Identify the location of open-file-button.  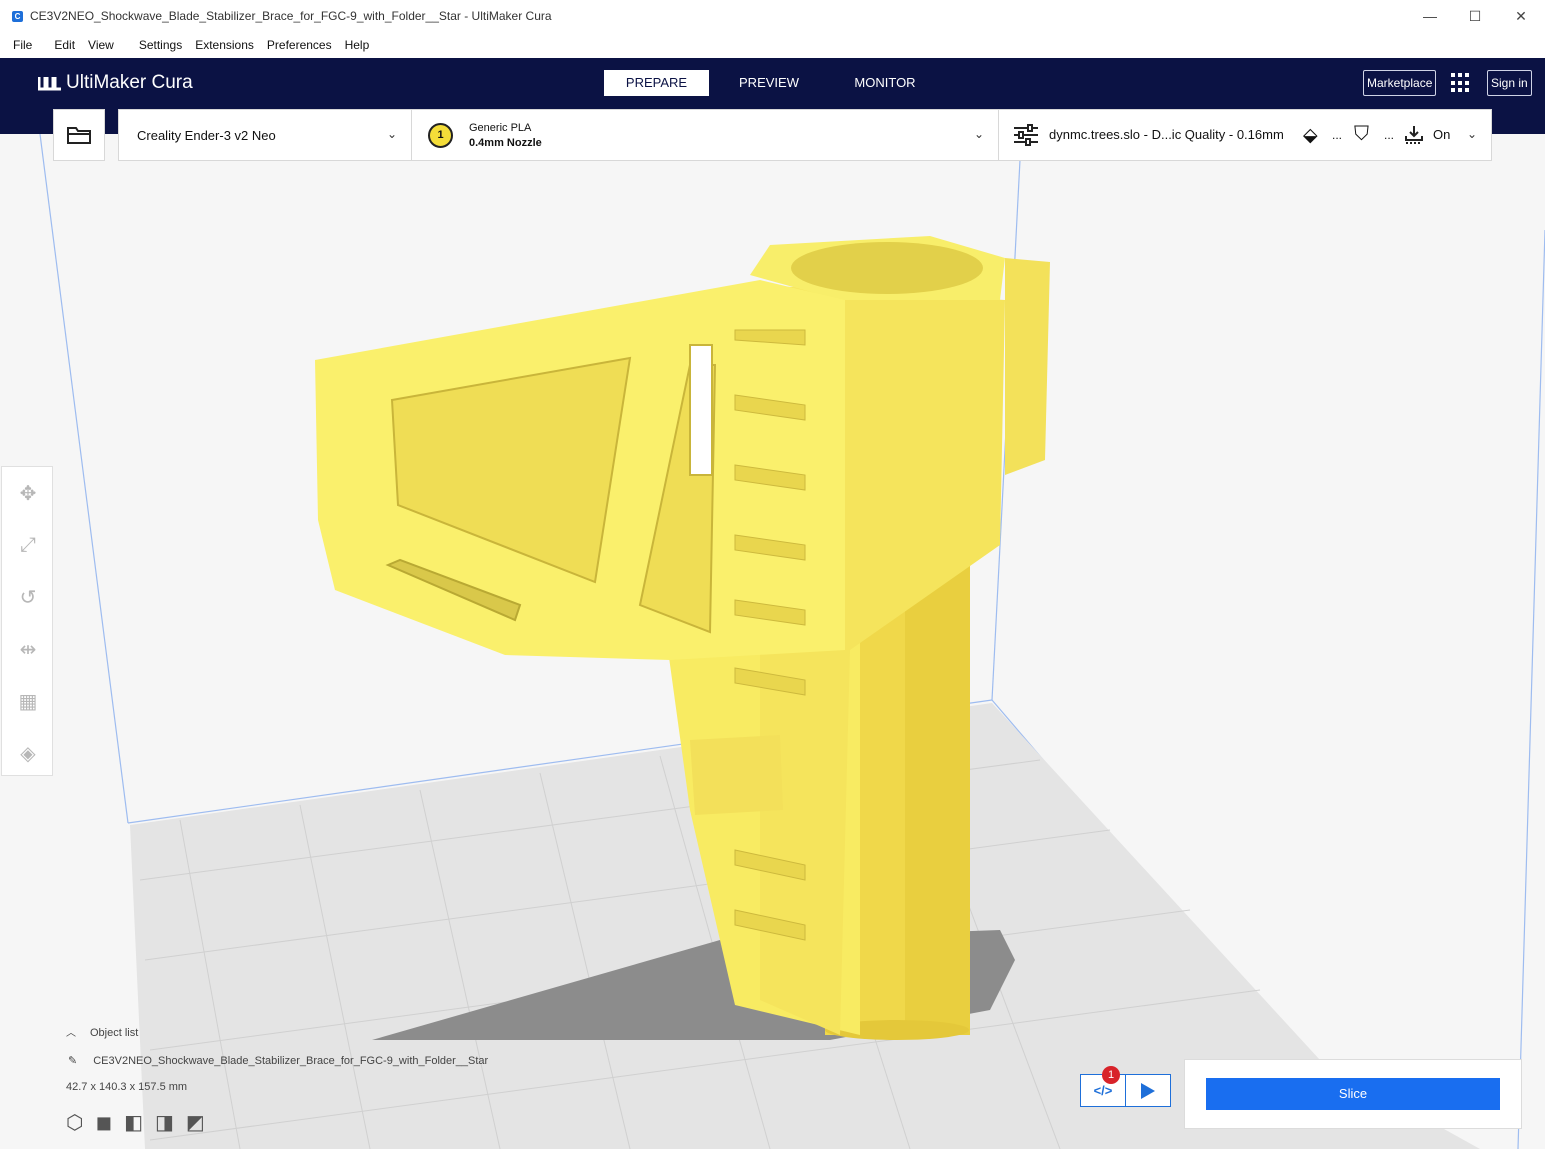
(79, 135).